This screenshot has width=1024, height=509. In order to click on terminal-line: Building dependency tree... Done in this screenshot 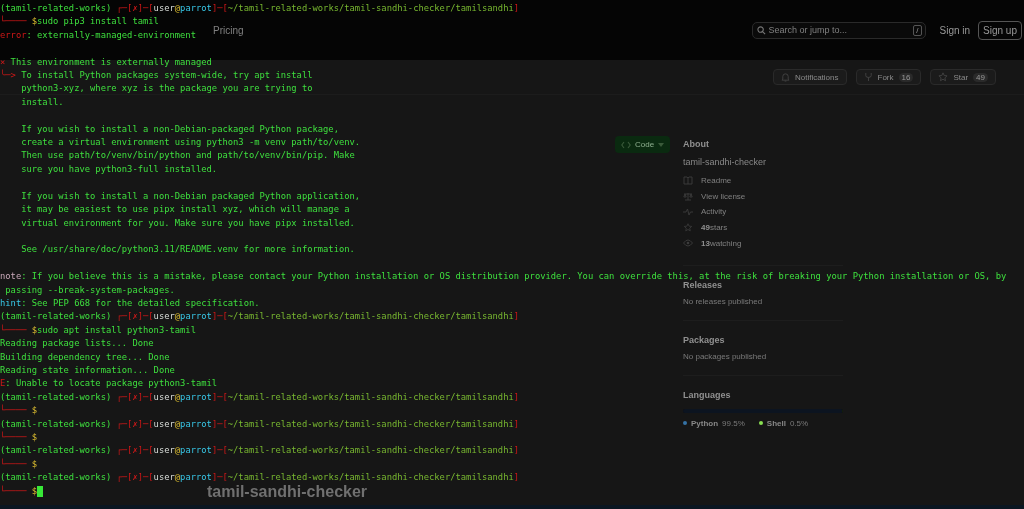, I will do `click(85, 357)`.